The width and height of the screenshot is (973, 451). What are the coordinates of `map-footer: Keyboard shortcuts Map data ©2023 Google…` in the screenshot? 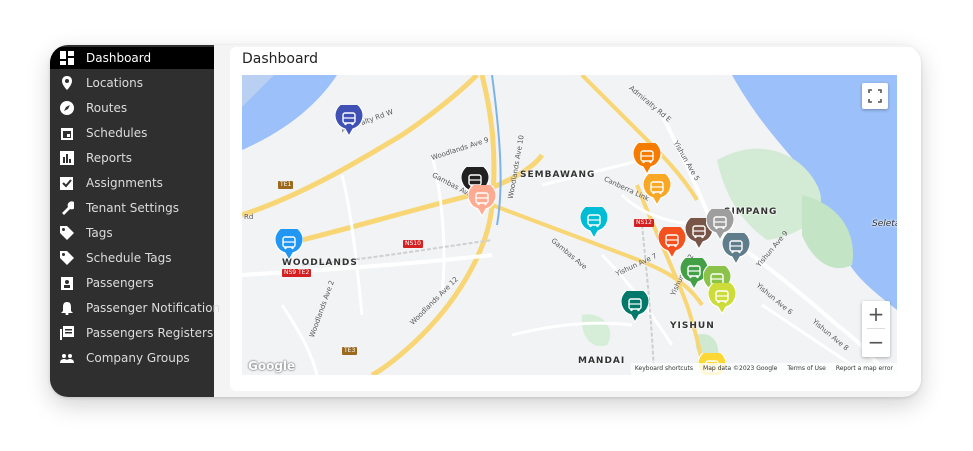 It's located at (763, 369).